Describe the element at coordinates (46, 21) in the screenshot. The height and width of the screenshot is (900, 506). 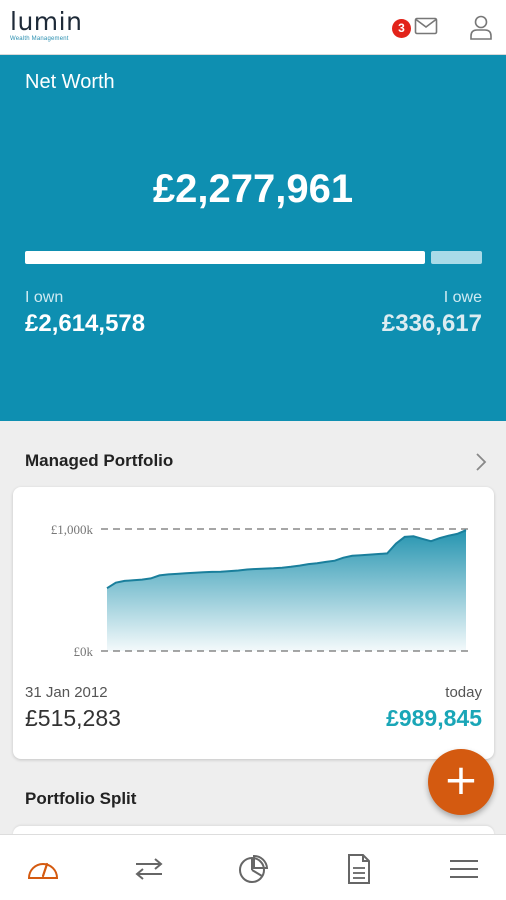
I see `logo-text: lumin` at that location.